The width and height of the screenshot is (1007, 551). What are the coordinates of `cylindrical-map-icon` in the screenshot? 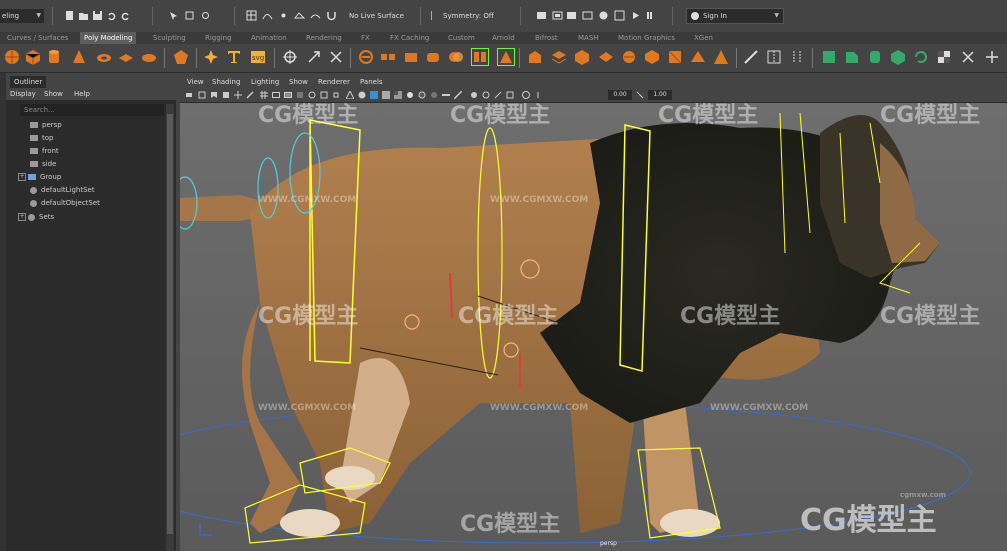 It's located at (875, 57).